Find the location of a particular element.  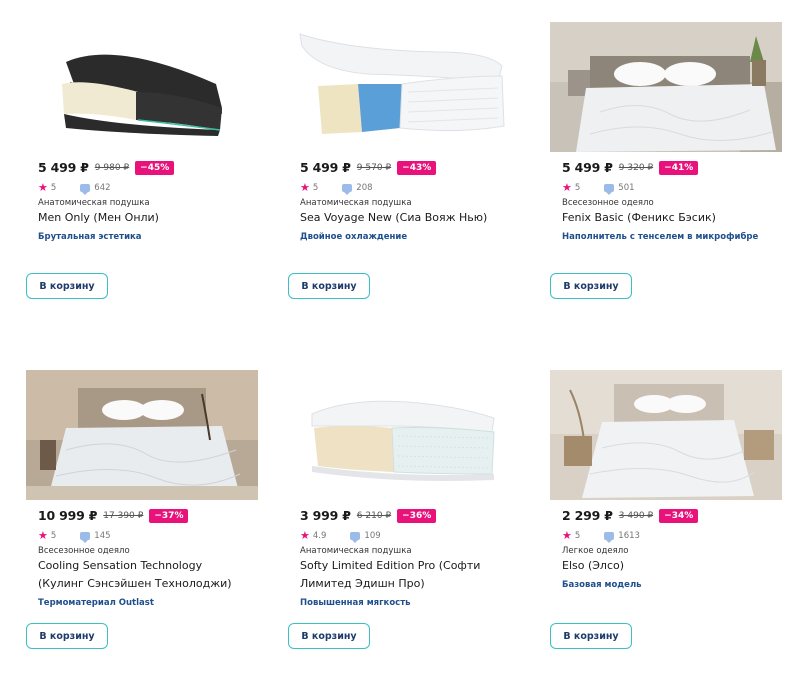

product-image-bedroom-blanket is located at coordinates (666, 87).